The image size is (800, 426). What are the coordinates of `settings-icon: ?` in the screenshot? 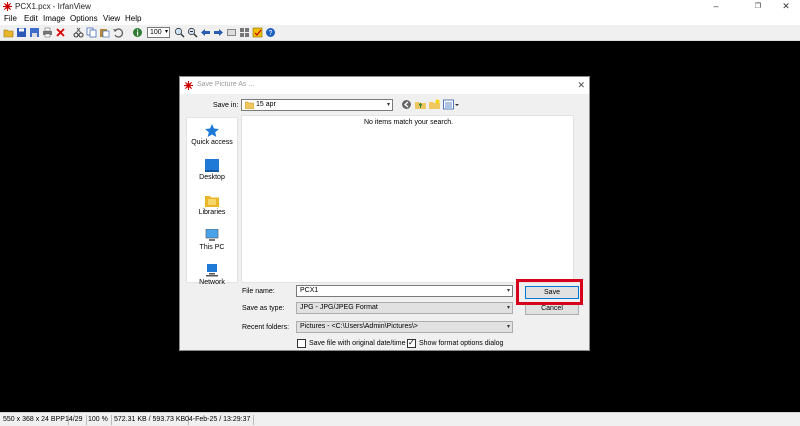 It's located at (270, 32).